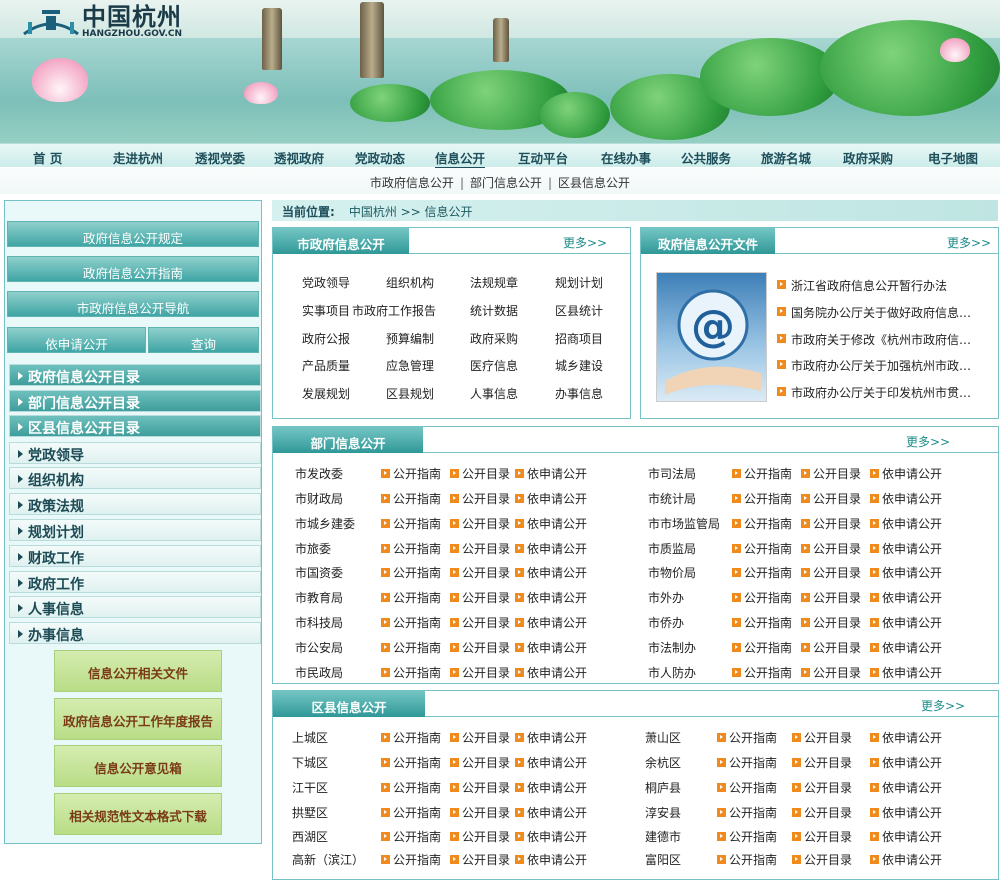 The height and width of the screenshot is (880, 1000). Describe the element at coordinates (943, 705) in the screenshot. I see `district-more-link: 更多>>` at that location.